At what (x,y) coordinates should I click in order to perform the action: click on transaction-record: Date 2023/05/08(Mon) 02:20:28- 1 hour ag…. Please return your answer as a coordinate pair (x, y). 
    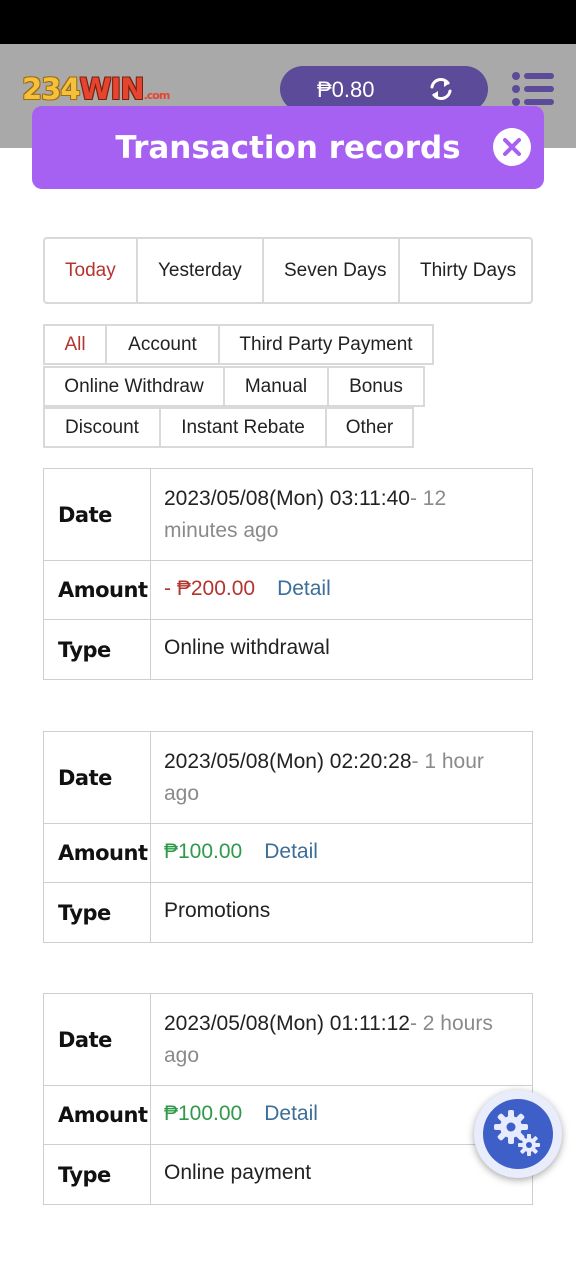
    Looking at the image, I should click on (288, 837).